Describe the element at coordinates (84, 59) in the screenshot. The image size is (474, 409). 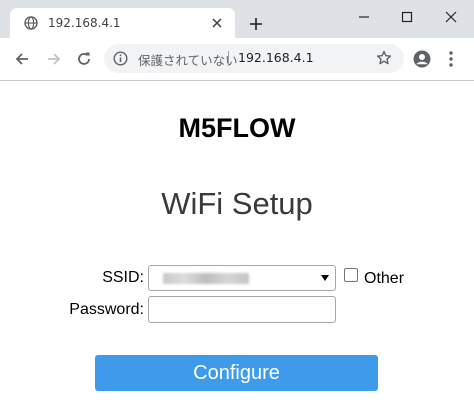
I see `reload-icon` at that location.